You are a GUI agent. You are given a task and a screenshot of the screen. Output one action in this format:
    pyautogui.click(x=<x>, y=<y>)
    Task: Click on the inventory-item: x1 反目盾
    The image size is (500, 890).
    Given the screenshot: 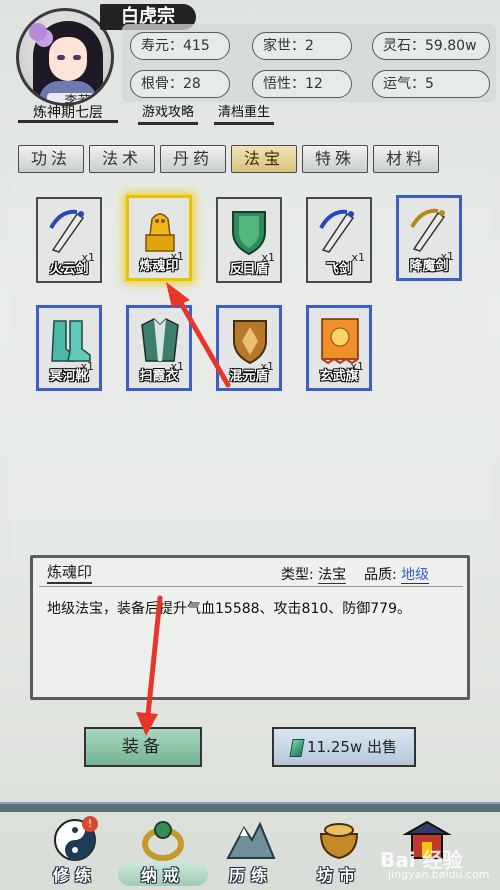 What is the action you would take?
    pyautogui.click(x=249, y=240)
    